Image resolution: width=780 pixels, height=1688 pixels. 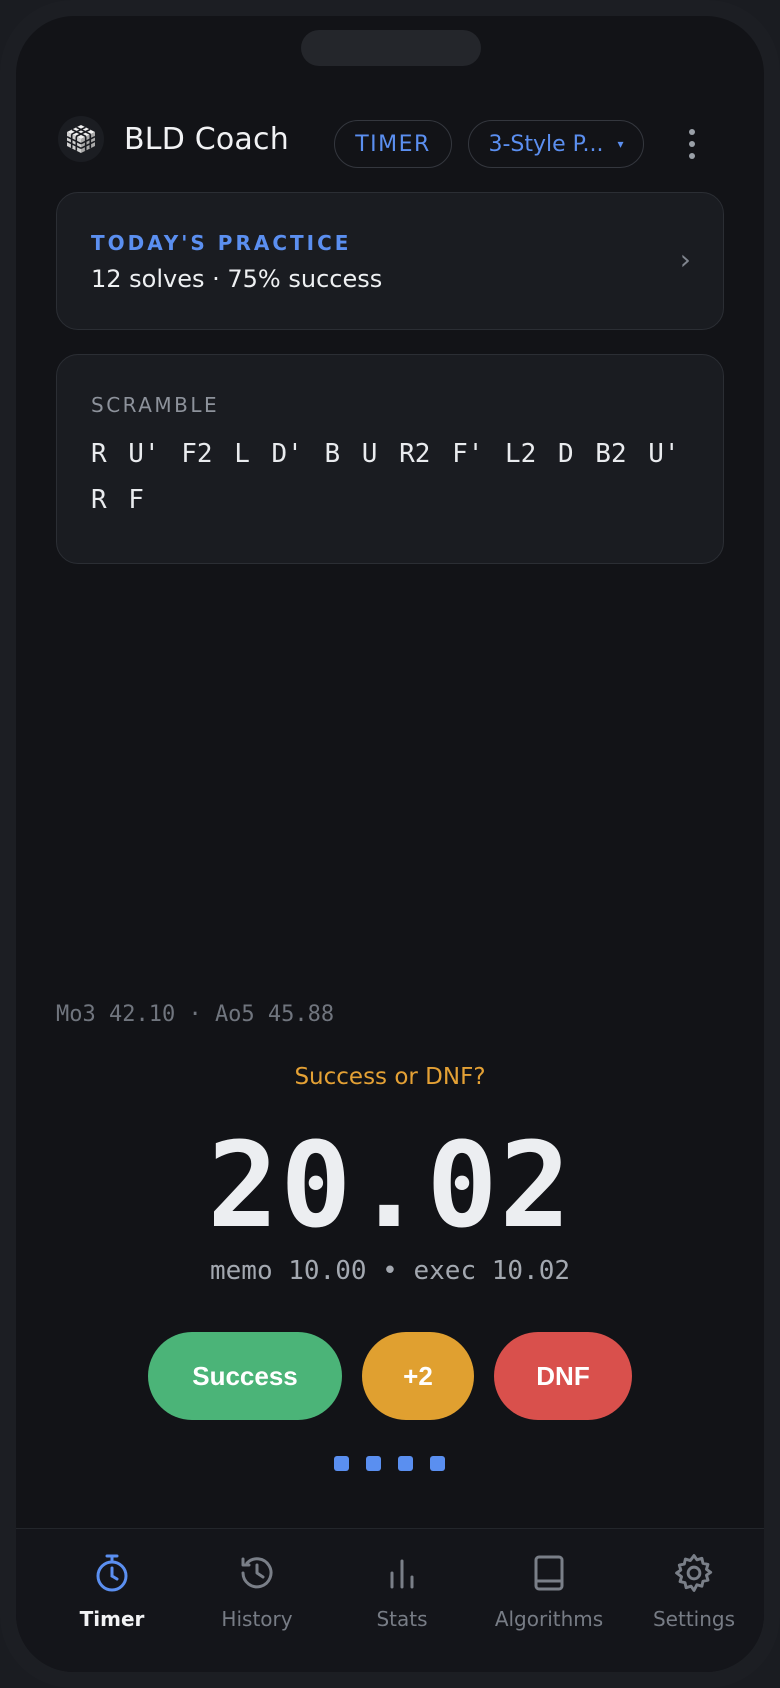 What do you see at coordinates (685, 259) in the screenshot?
I see `chevron-right-icon: ›` at bounding box center [685, 259].